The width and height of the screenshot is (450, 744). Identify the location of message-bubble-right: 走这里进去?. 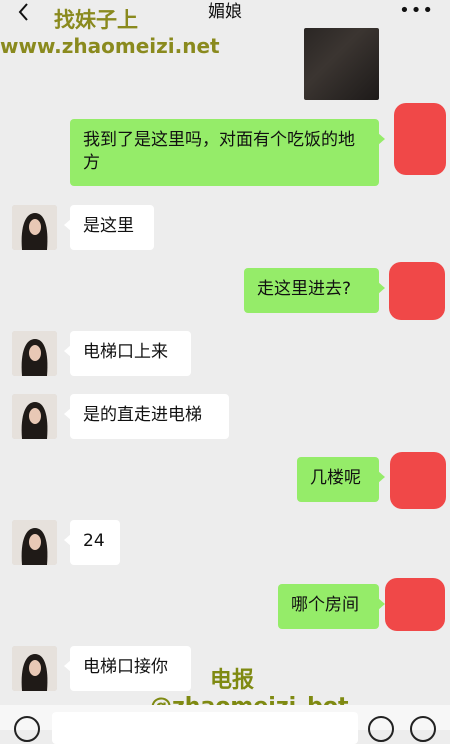
(314, 290).